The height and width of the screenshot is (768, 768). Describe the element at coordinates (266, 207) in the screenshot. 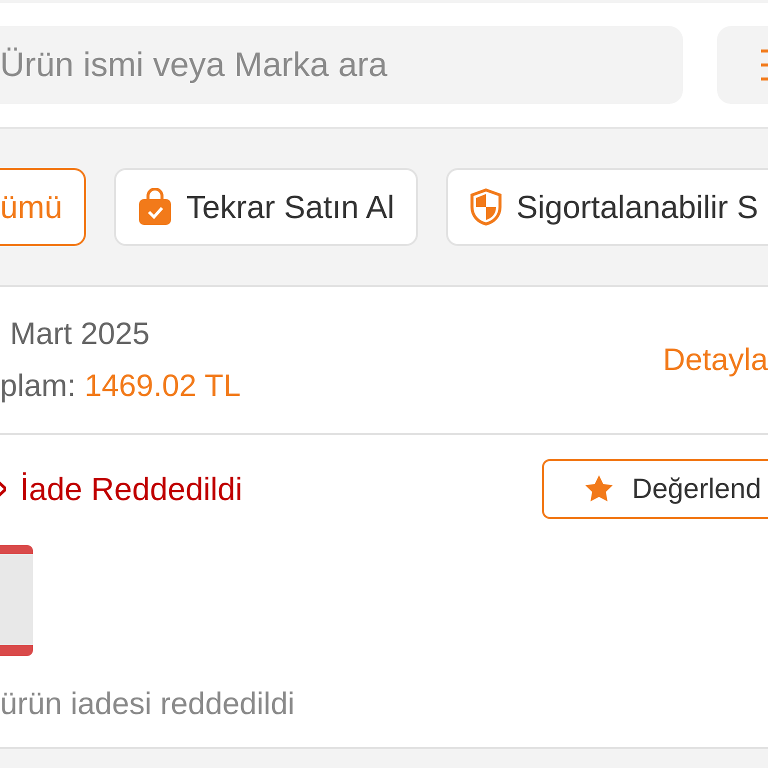

I see `filter-chip: Tekrar Satın Al` at that location.